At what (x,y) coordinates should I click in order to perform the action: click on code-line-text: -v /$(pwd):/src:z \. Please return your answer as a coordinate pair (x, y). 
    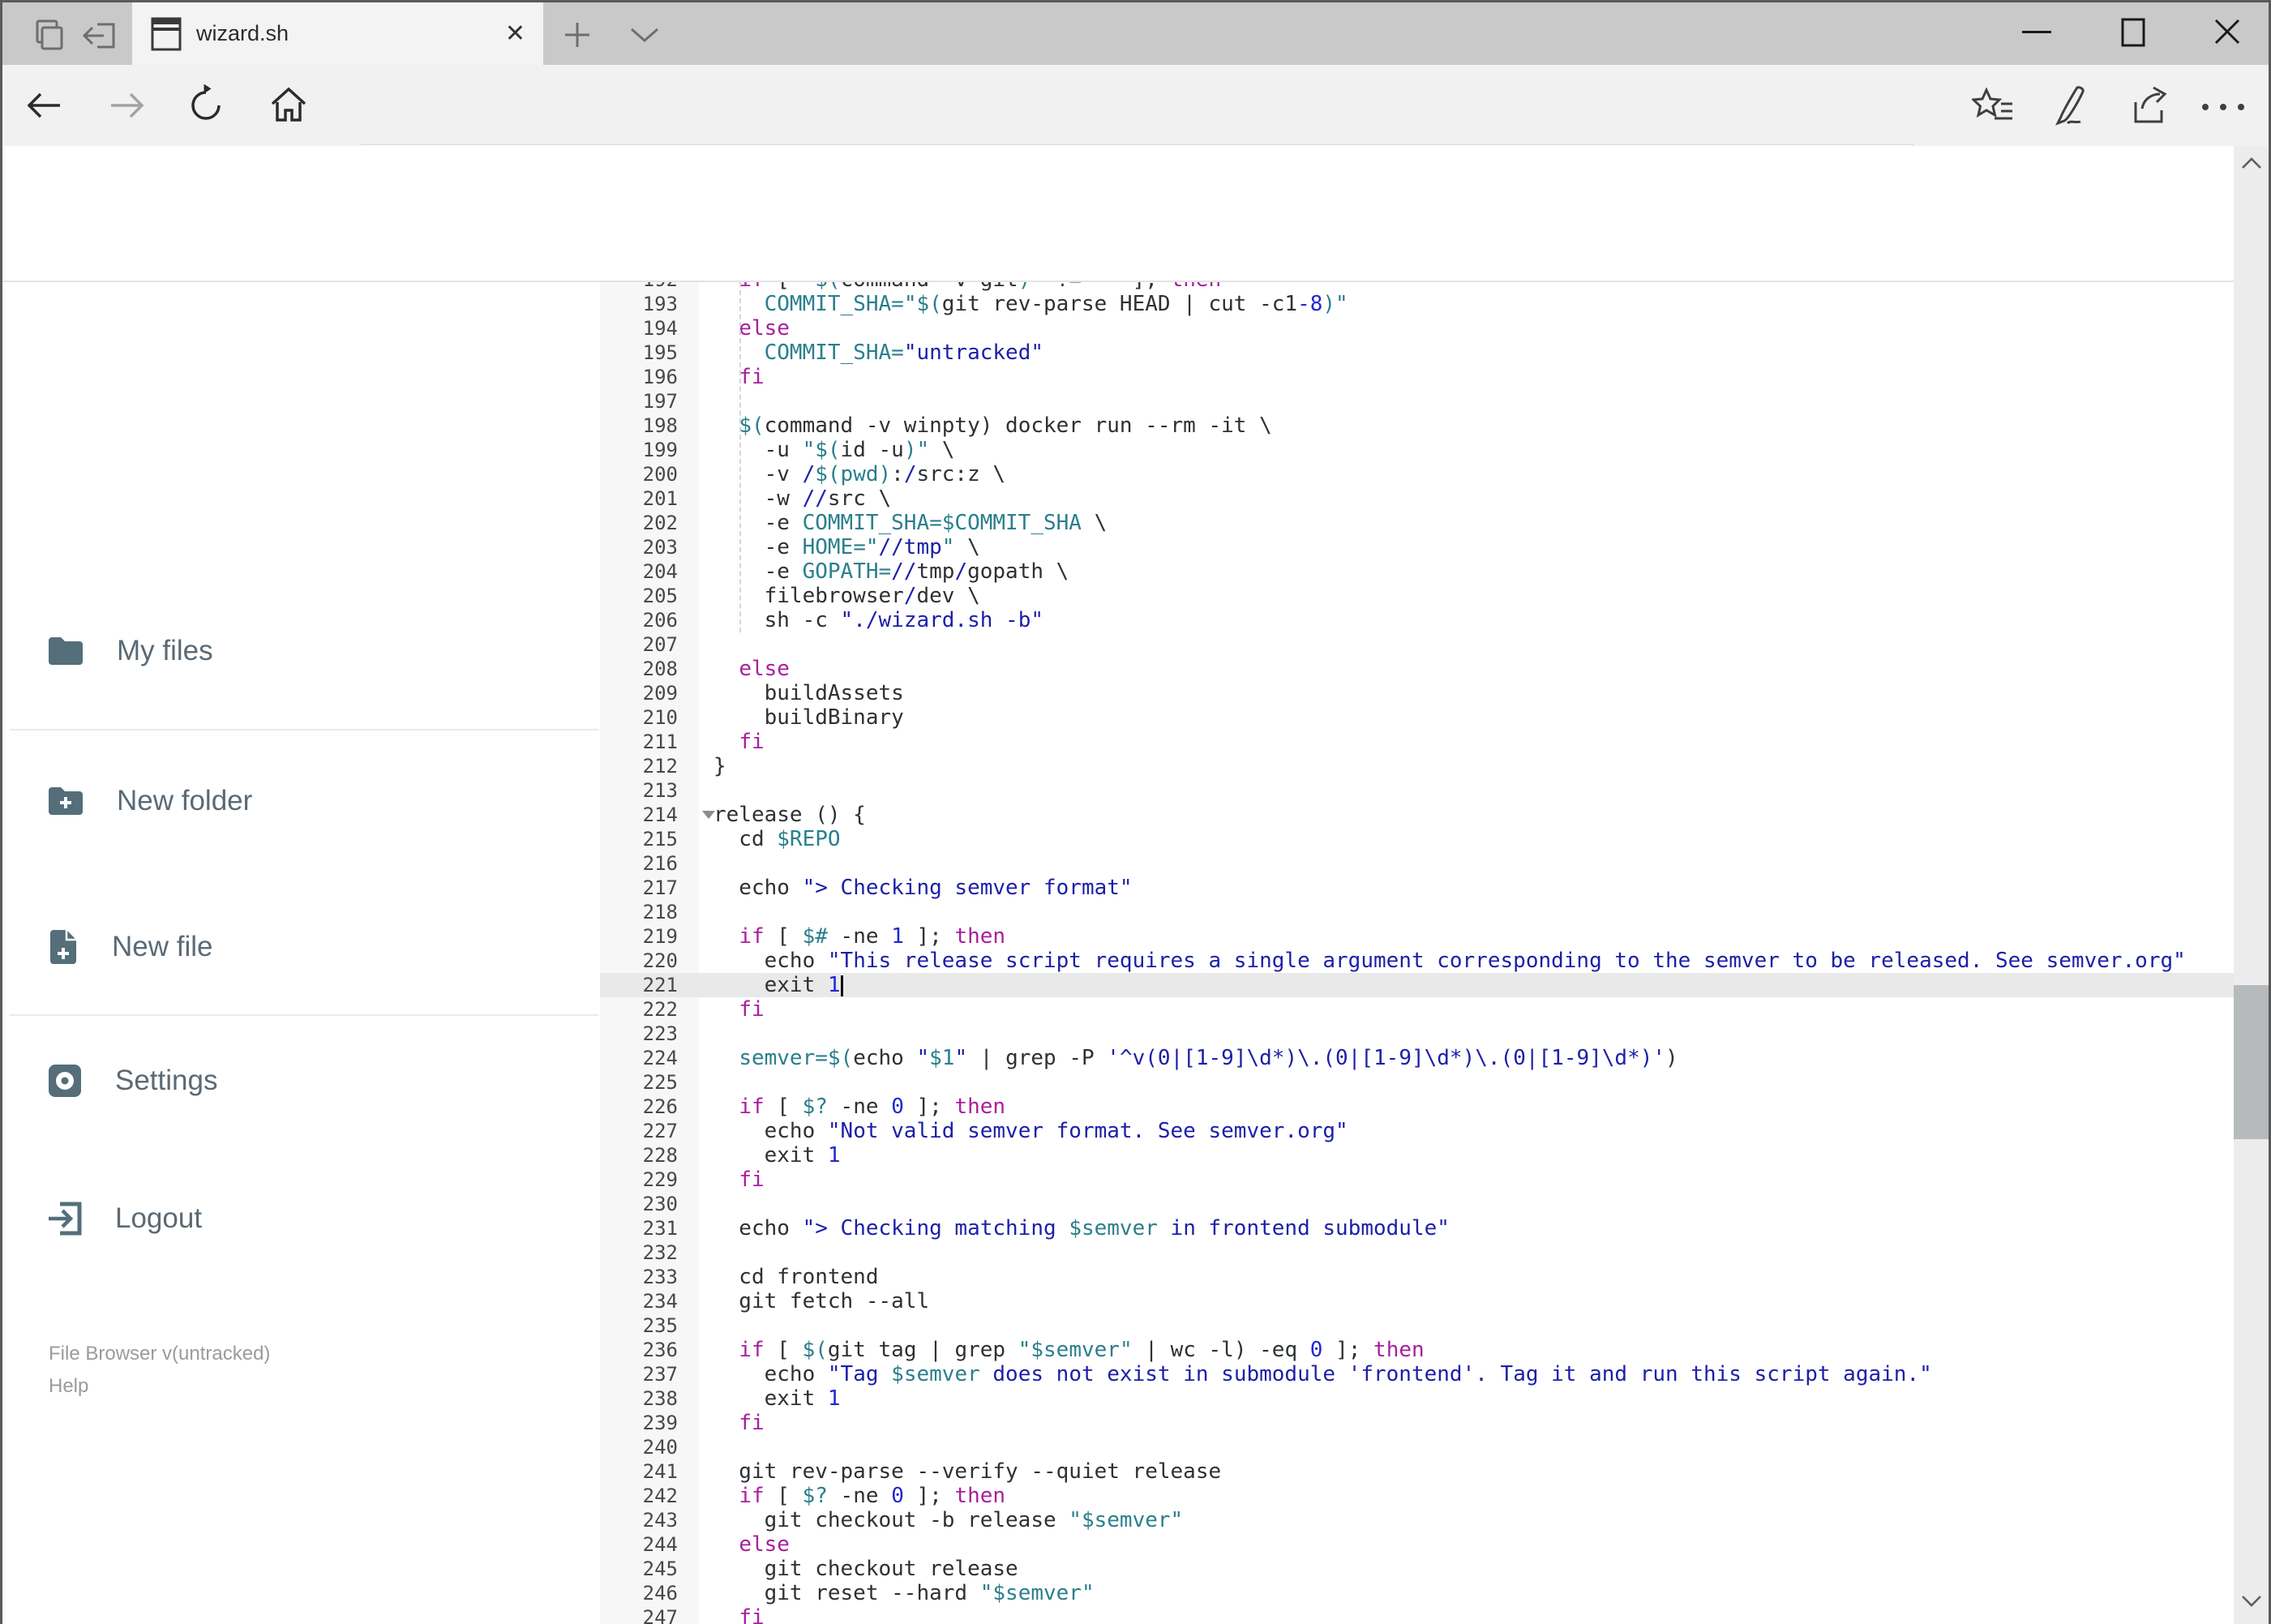
    Looking at the image, I should click on (852, 474).